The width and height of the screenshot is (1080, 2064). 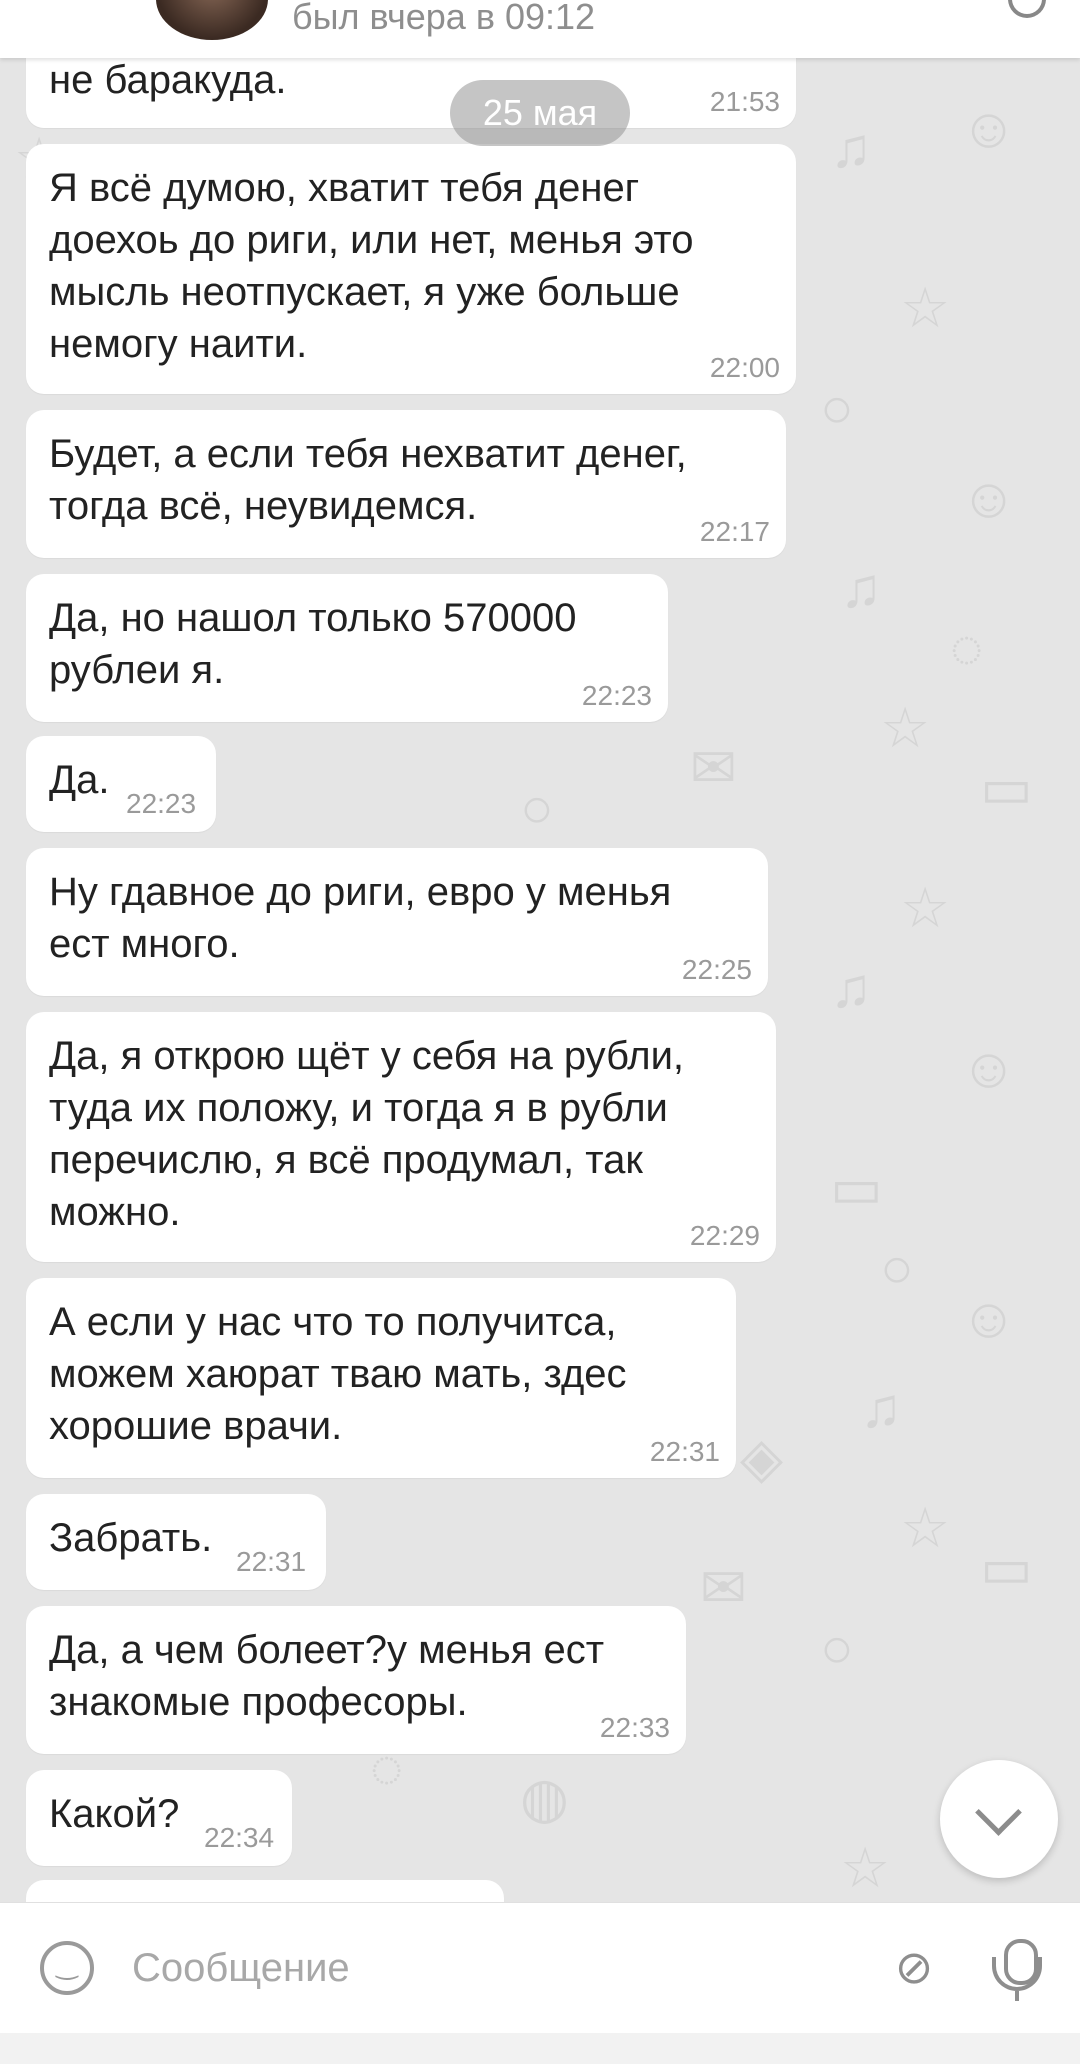 I want to click on message-time: 22:25, so click(x=716, y=969).